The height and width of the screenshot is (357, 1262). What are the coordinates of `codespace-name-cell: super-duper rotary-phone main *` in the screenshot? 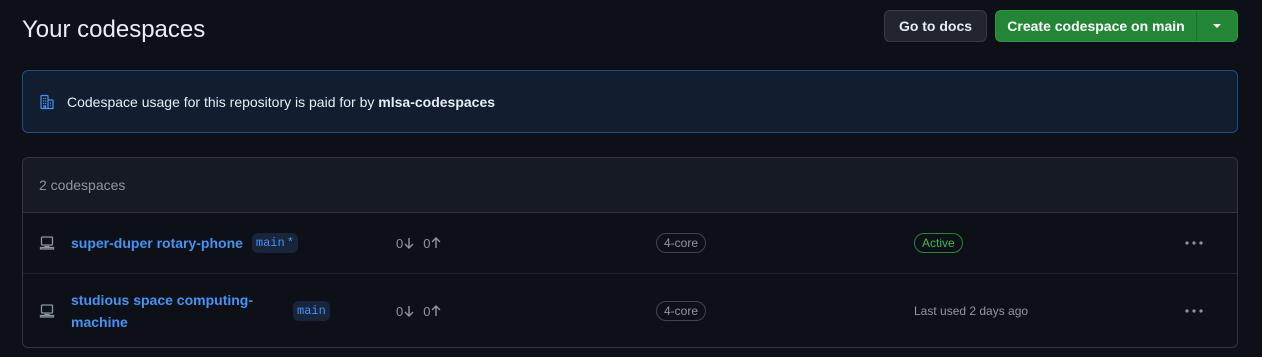 It's located at (184, 243).